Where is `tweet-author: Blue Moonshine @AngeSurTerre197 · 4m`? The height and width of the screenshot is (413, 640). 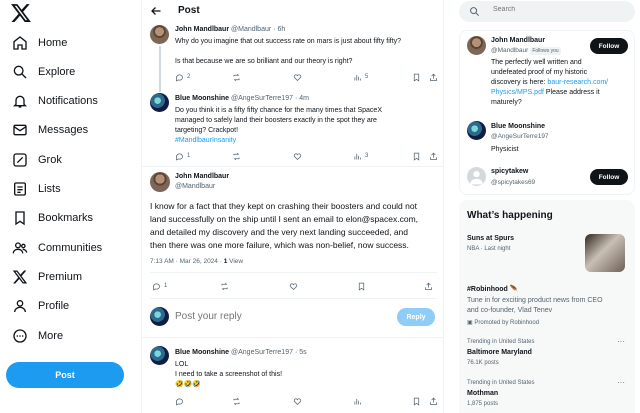 tweet-author: Blue Moonshine @AngeSurTerre197 · 4m is located at coordinates (242, 98).